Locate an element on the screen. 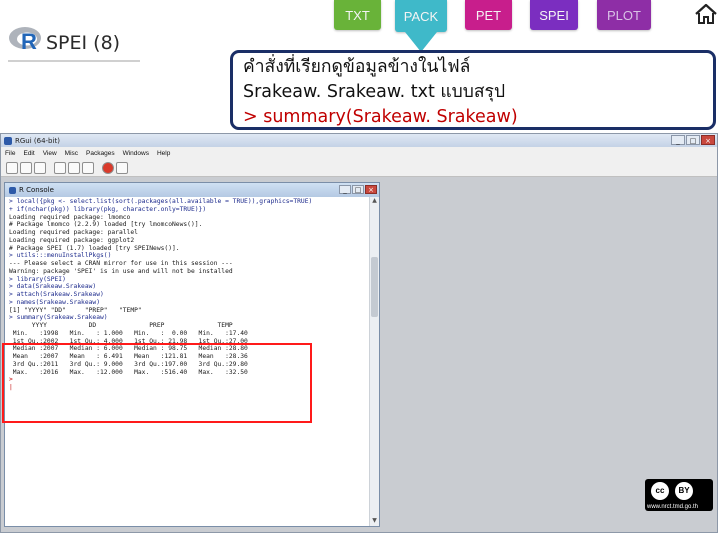 This screenshot has width=720, height=540. rgui-titlebar: RGui (64-bit) _ □ × is located at coordinates (359, 140).